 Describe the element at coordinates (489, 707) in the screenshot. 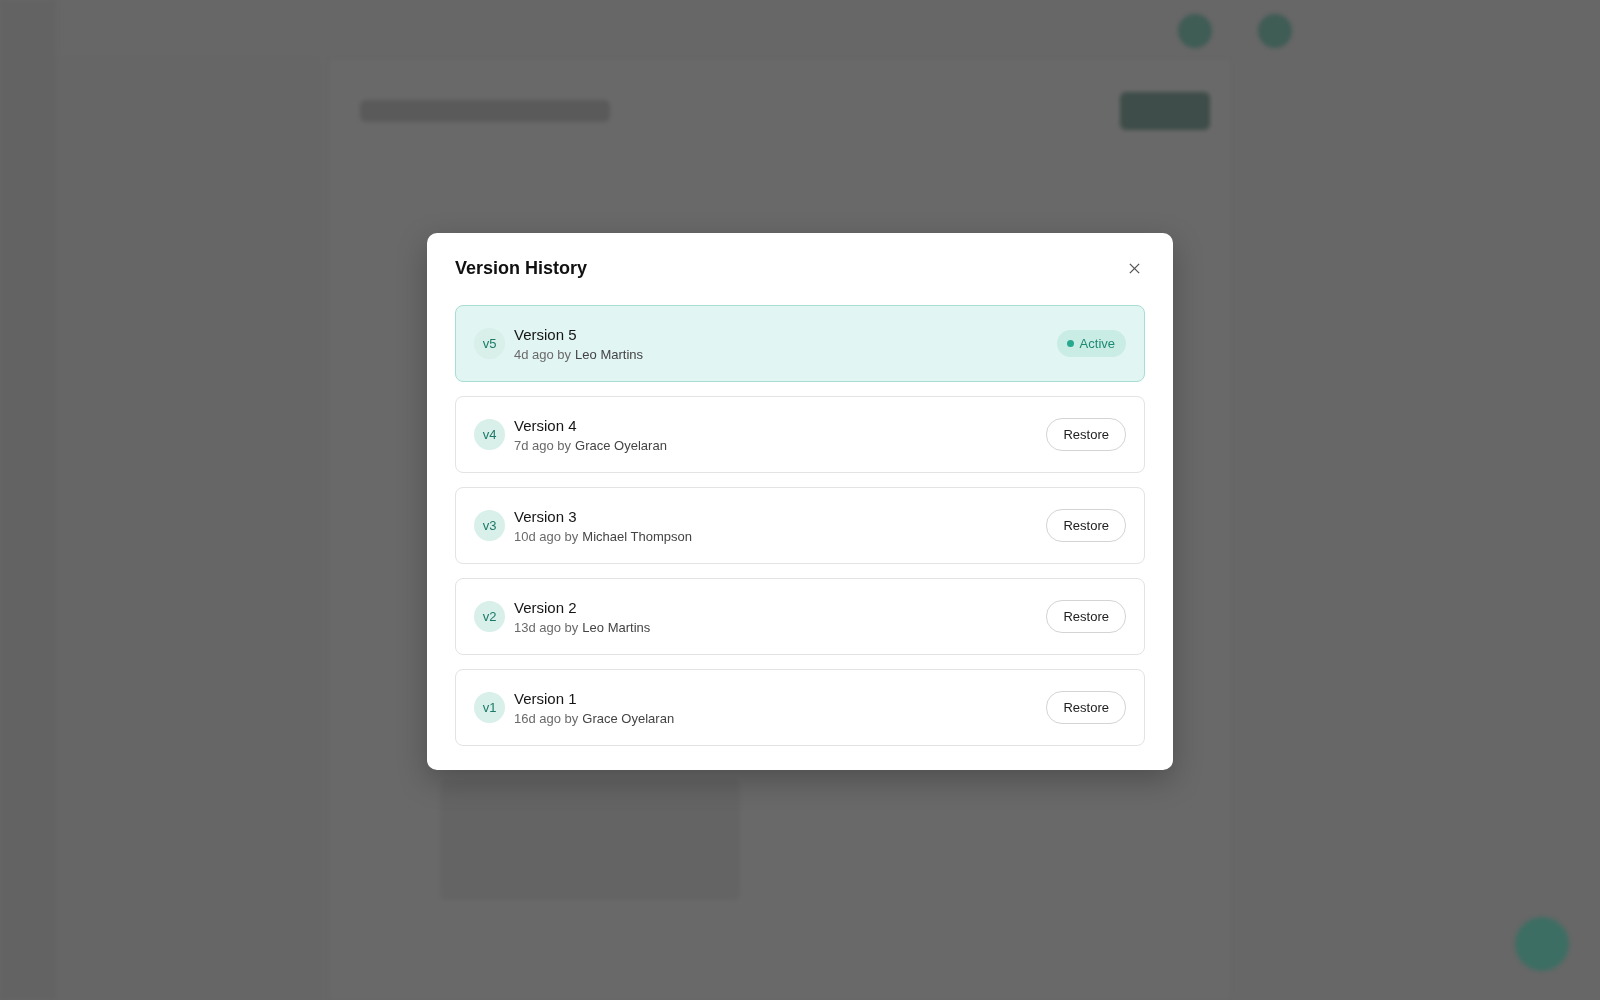

I see `version-badge: v1` at that location.